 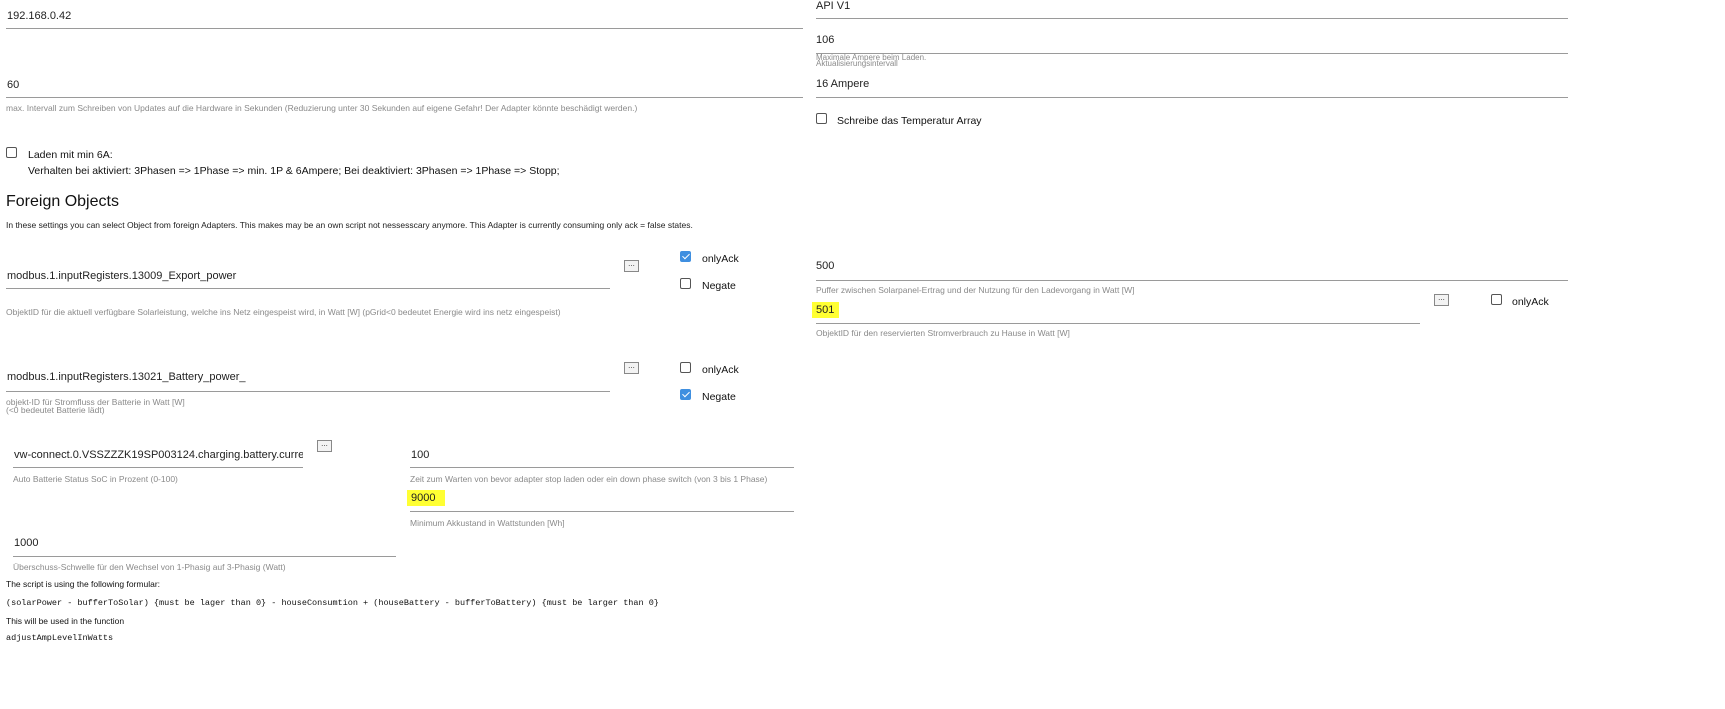 What do you see at coordinates (308, 391) in the screenshot?
I see `battery-power-underline` at bounding box center [308, 391].